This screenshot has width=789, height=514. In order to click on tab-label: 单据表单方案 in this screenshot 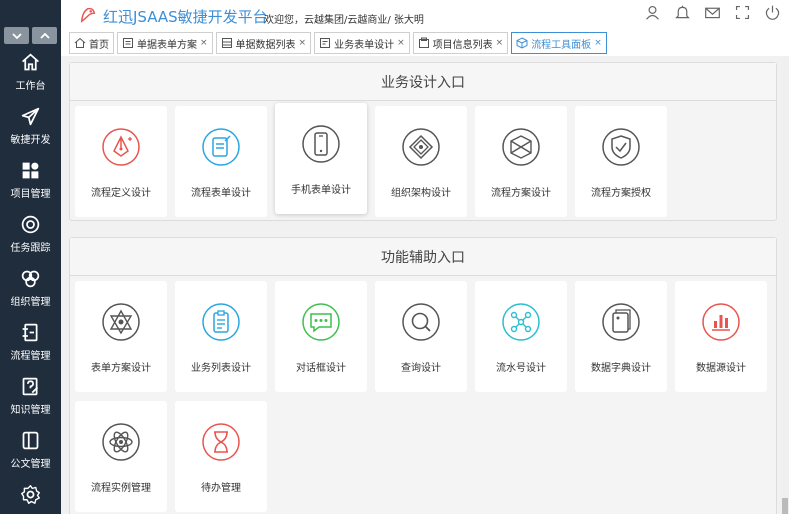, I will do `click(167, 45)`.